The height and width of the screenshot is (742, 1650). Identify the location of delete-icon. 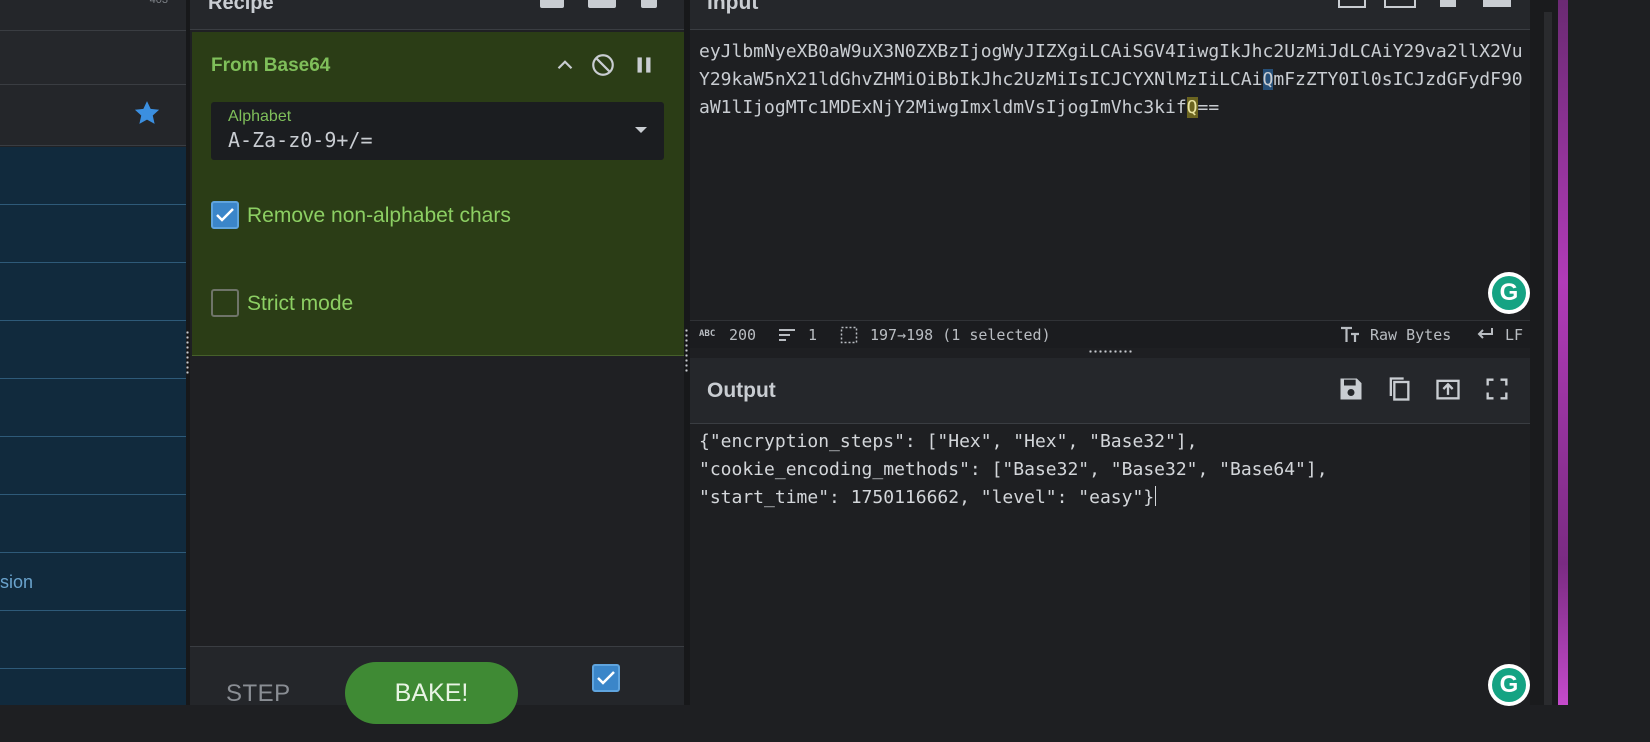
(1448, 3).